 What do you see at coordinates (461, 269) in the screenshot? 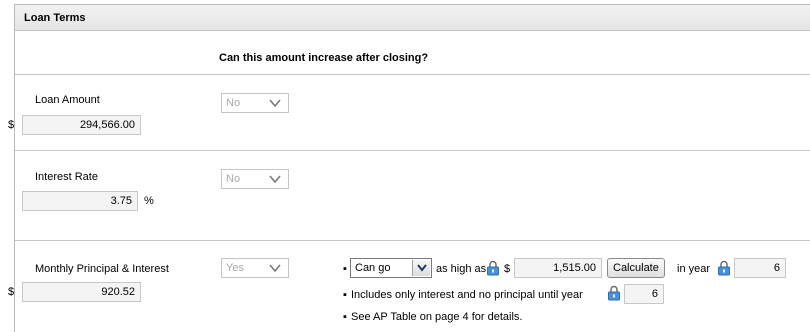
I see `as-high-as-label: as high as` at bounding box center [461, 269].